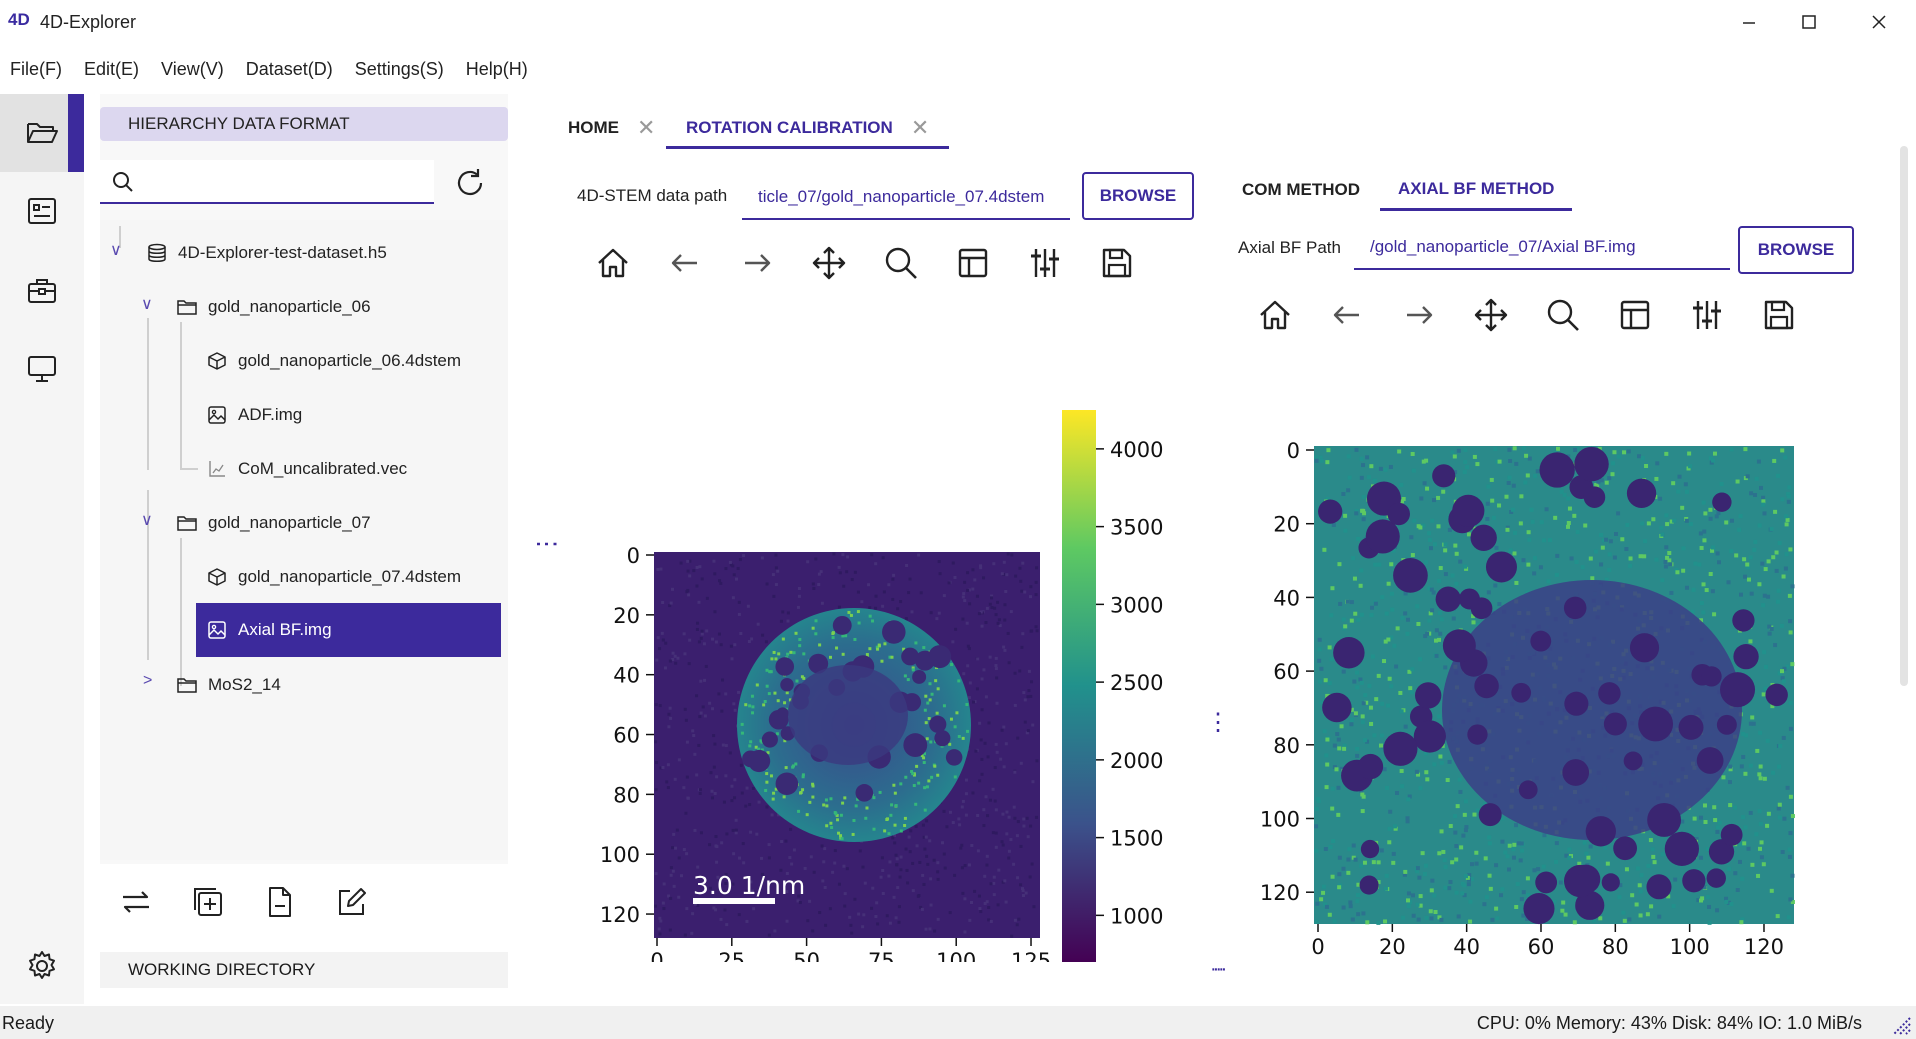 The height and width of the screenshot is (1039, 1916). I want to click on tree-item-axialbf-selected: Axial BF.img, so click(348, 630).